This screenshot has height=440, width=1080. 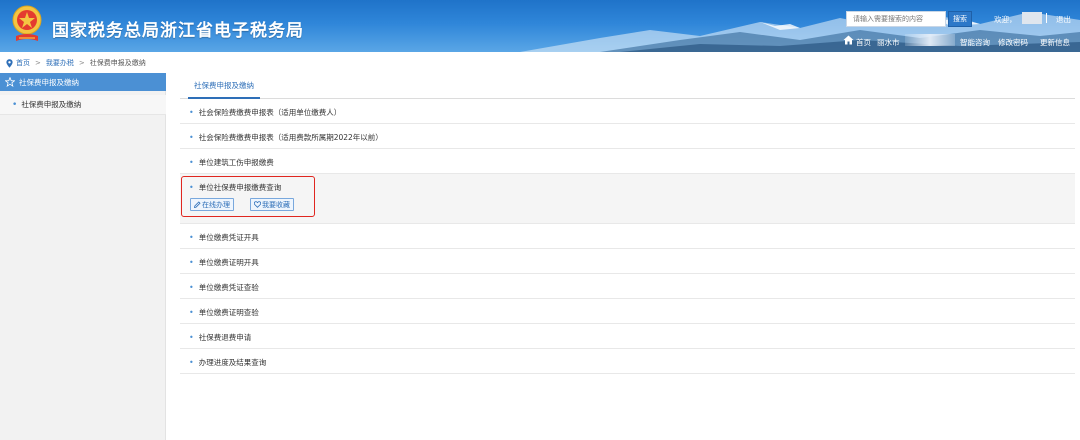 What do you see at coordinates (930, 40) in the screenshot?
I see `city-redacted` at bounding box center [930, 40].